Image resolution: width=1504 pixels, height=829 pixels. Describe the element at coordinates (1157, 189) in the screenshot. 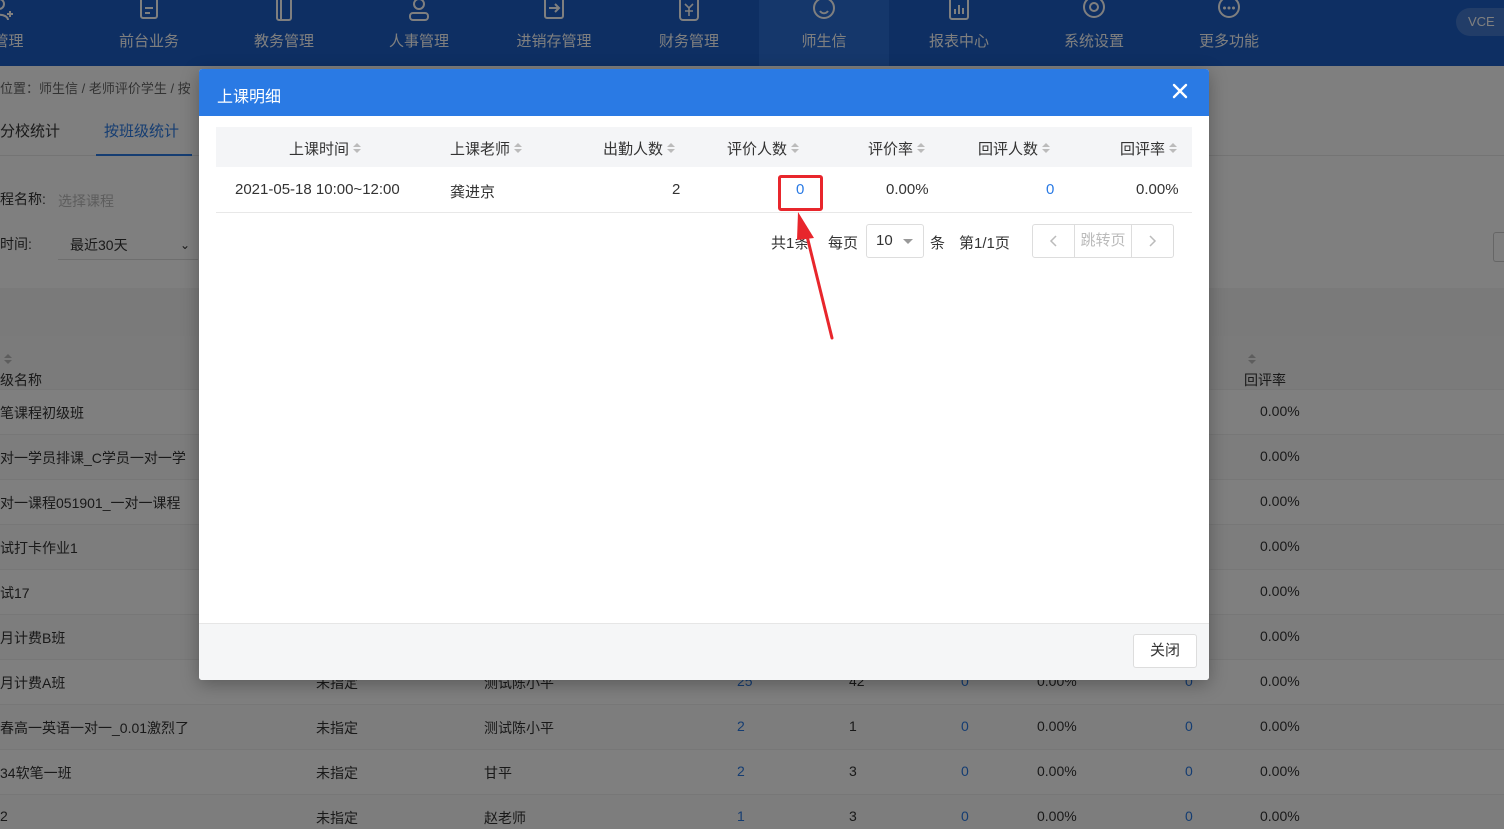

I see `cell-reply-rate: 0.00%` at that location.